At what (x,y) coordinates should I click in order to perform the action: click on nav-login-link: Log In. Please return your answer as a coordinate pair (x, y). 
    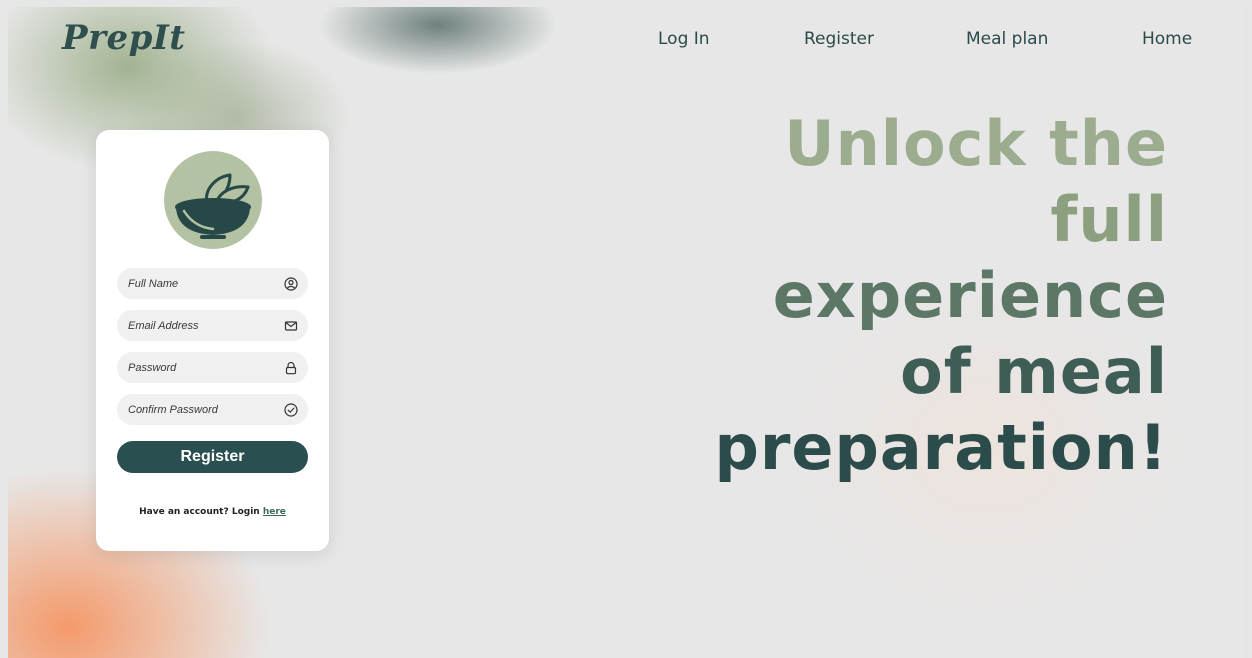
    Looking at the image, I should click on (684, 39).